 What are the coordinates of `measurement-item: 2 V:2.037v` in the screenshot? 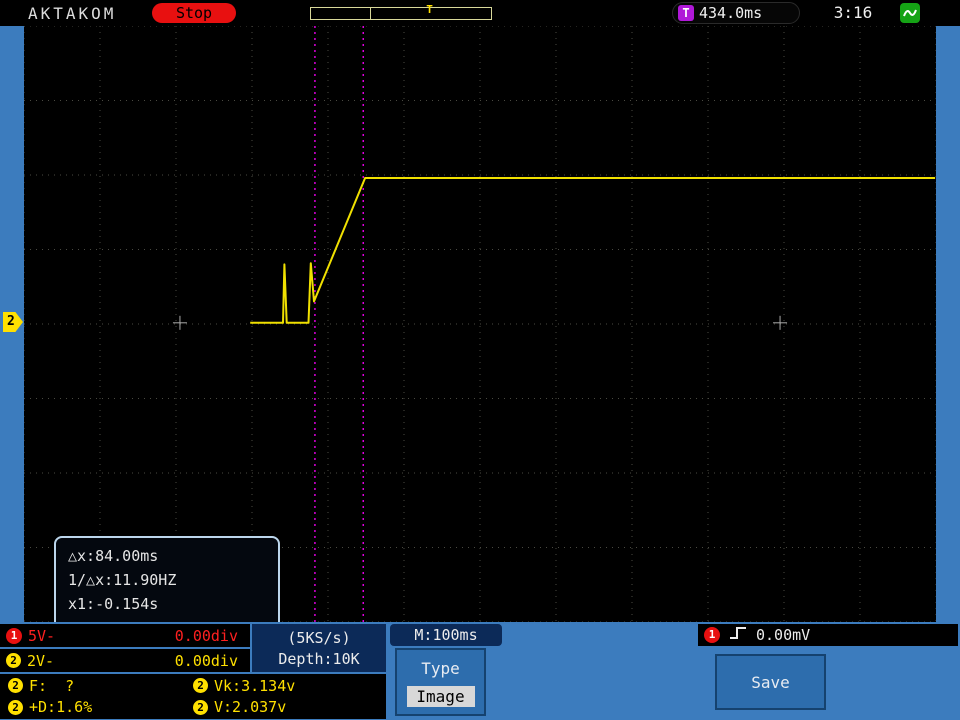 It's located at (285, 708).